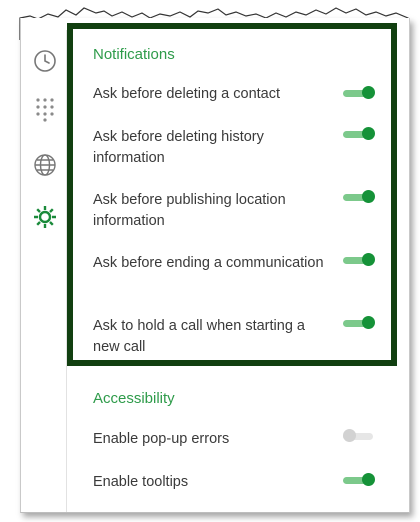 This screenshot has width=420, height=522. Describe the element at coordinates (359, 259) in the screenshot. I see `toggle-end-communication` at that location.